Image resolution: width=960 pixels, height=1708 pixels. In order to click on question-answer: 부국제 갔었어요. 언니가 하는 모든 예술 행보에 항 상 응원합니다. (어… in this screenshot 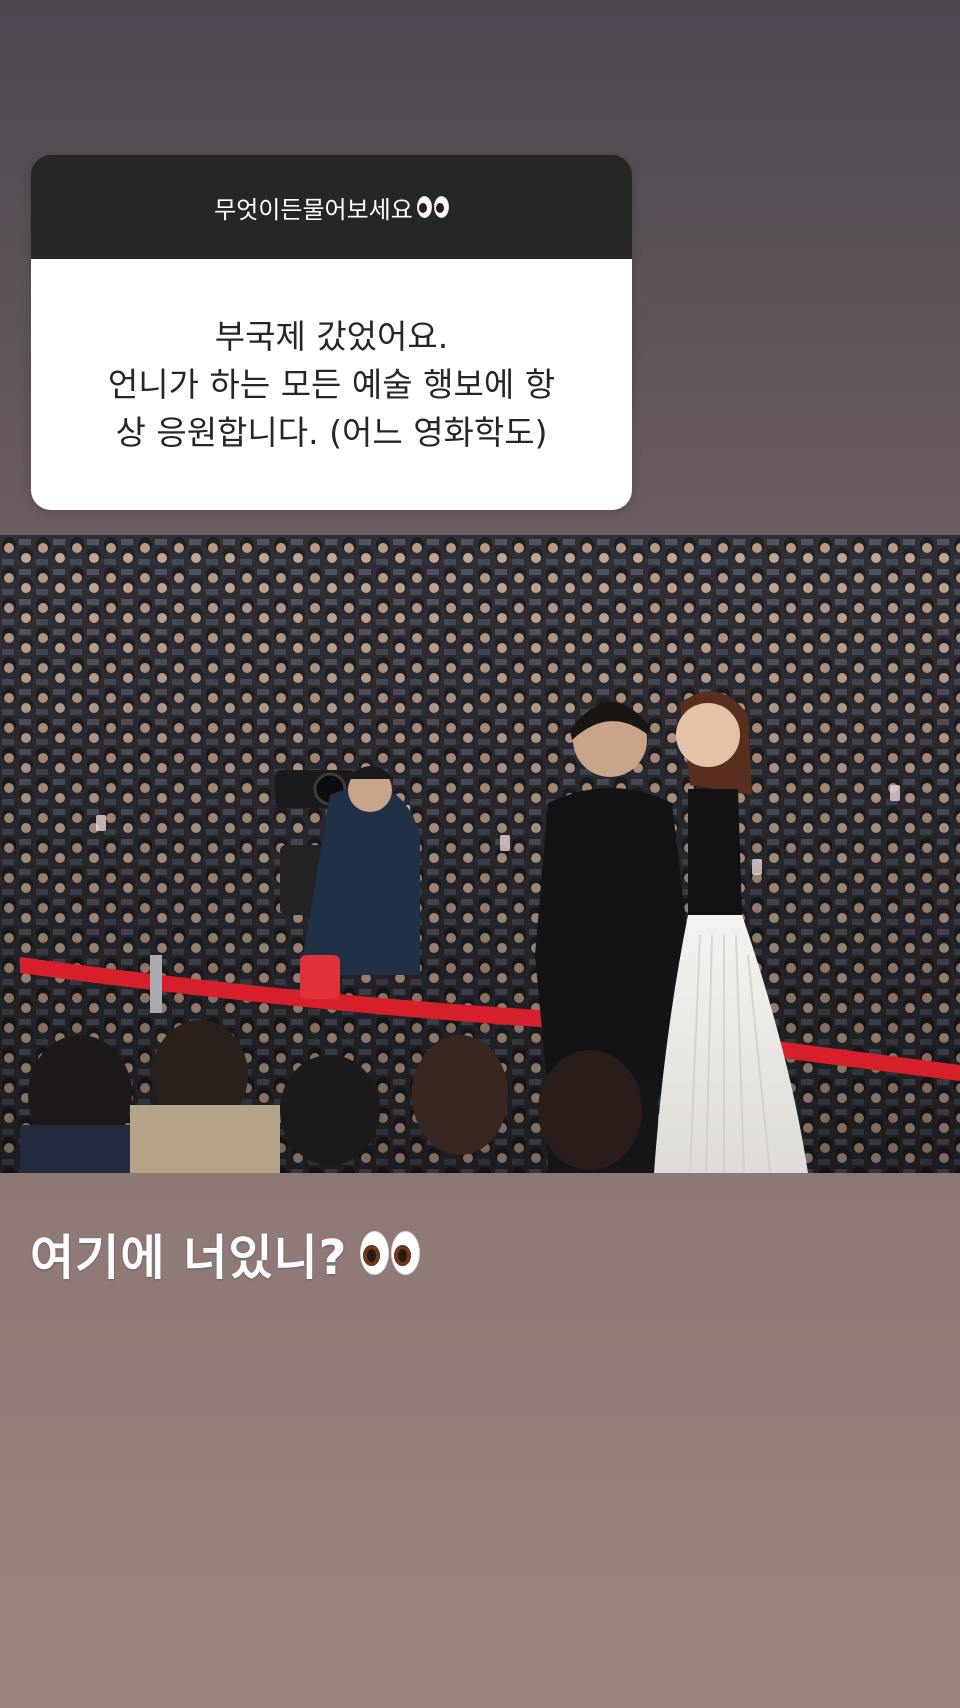, I will do `click(331, 384)`.